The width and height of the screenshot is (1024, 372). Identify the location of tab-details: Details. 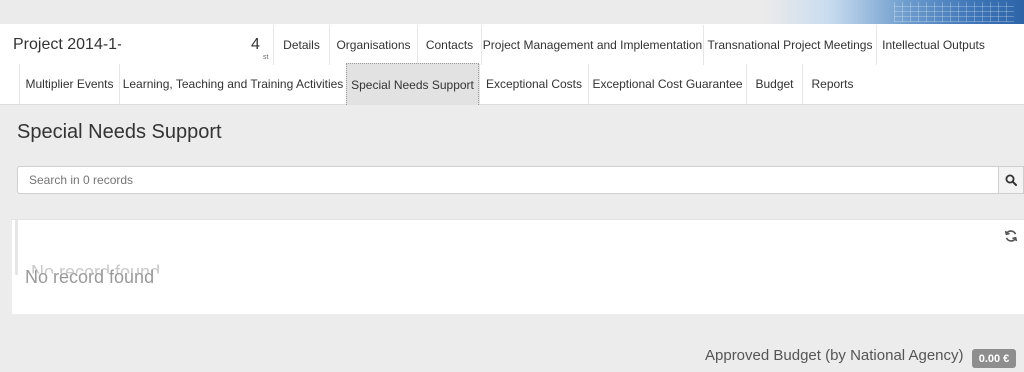
(301, 45).